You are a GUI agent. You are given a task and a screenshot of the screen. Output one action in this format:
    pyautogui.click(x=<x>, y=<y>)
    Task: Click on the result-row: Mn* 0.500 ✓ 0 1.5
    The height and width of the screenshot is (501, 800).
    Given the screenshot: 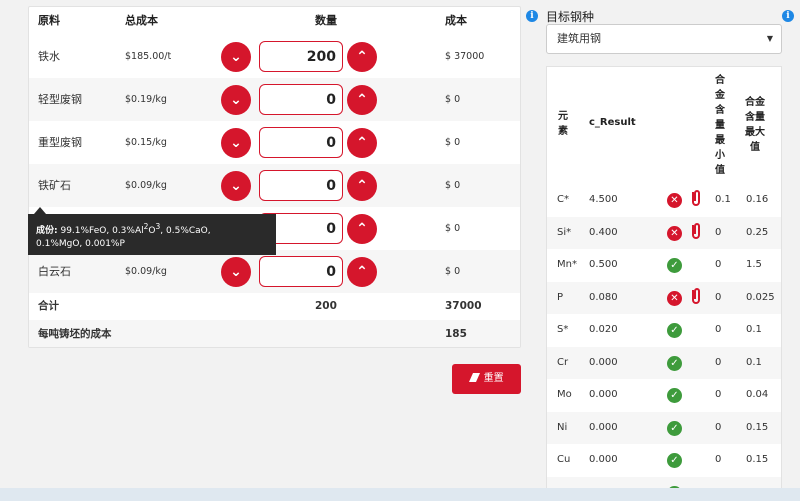 What is the action you would take?
    pyautogui.click(x=664, y=265)
    